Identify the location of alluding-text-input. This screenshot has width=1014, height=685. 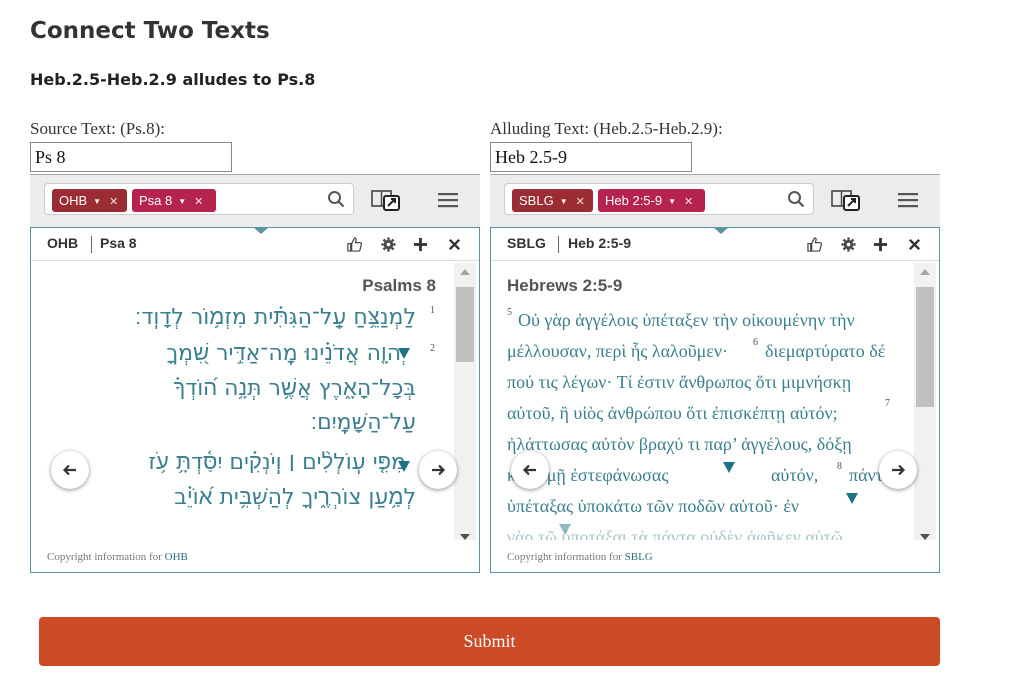
(591, 157).